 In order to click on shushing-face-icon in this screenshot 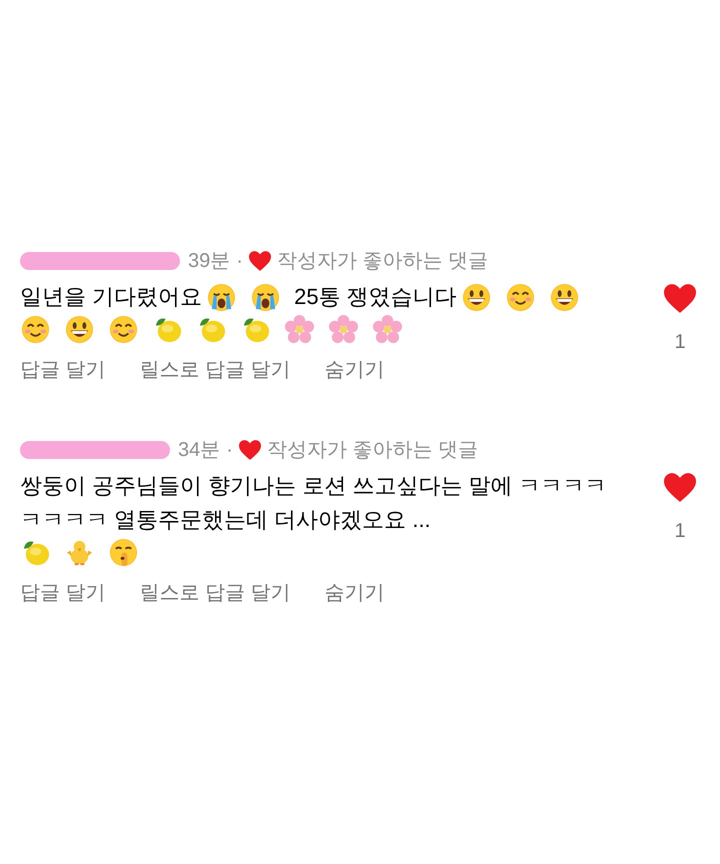, I will do `click(123, 552)`.